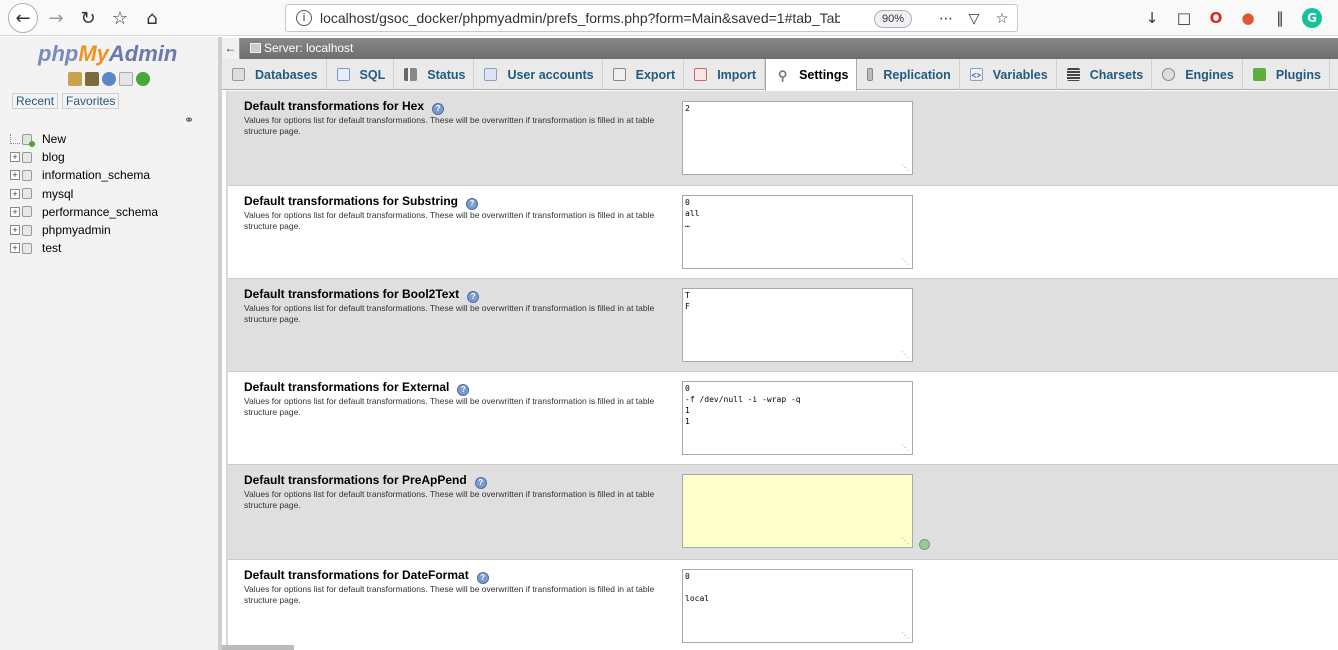 The image size is (1338, 650). I want to click on horizontal-scrollbar, so click(258, 647).